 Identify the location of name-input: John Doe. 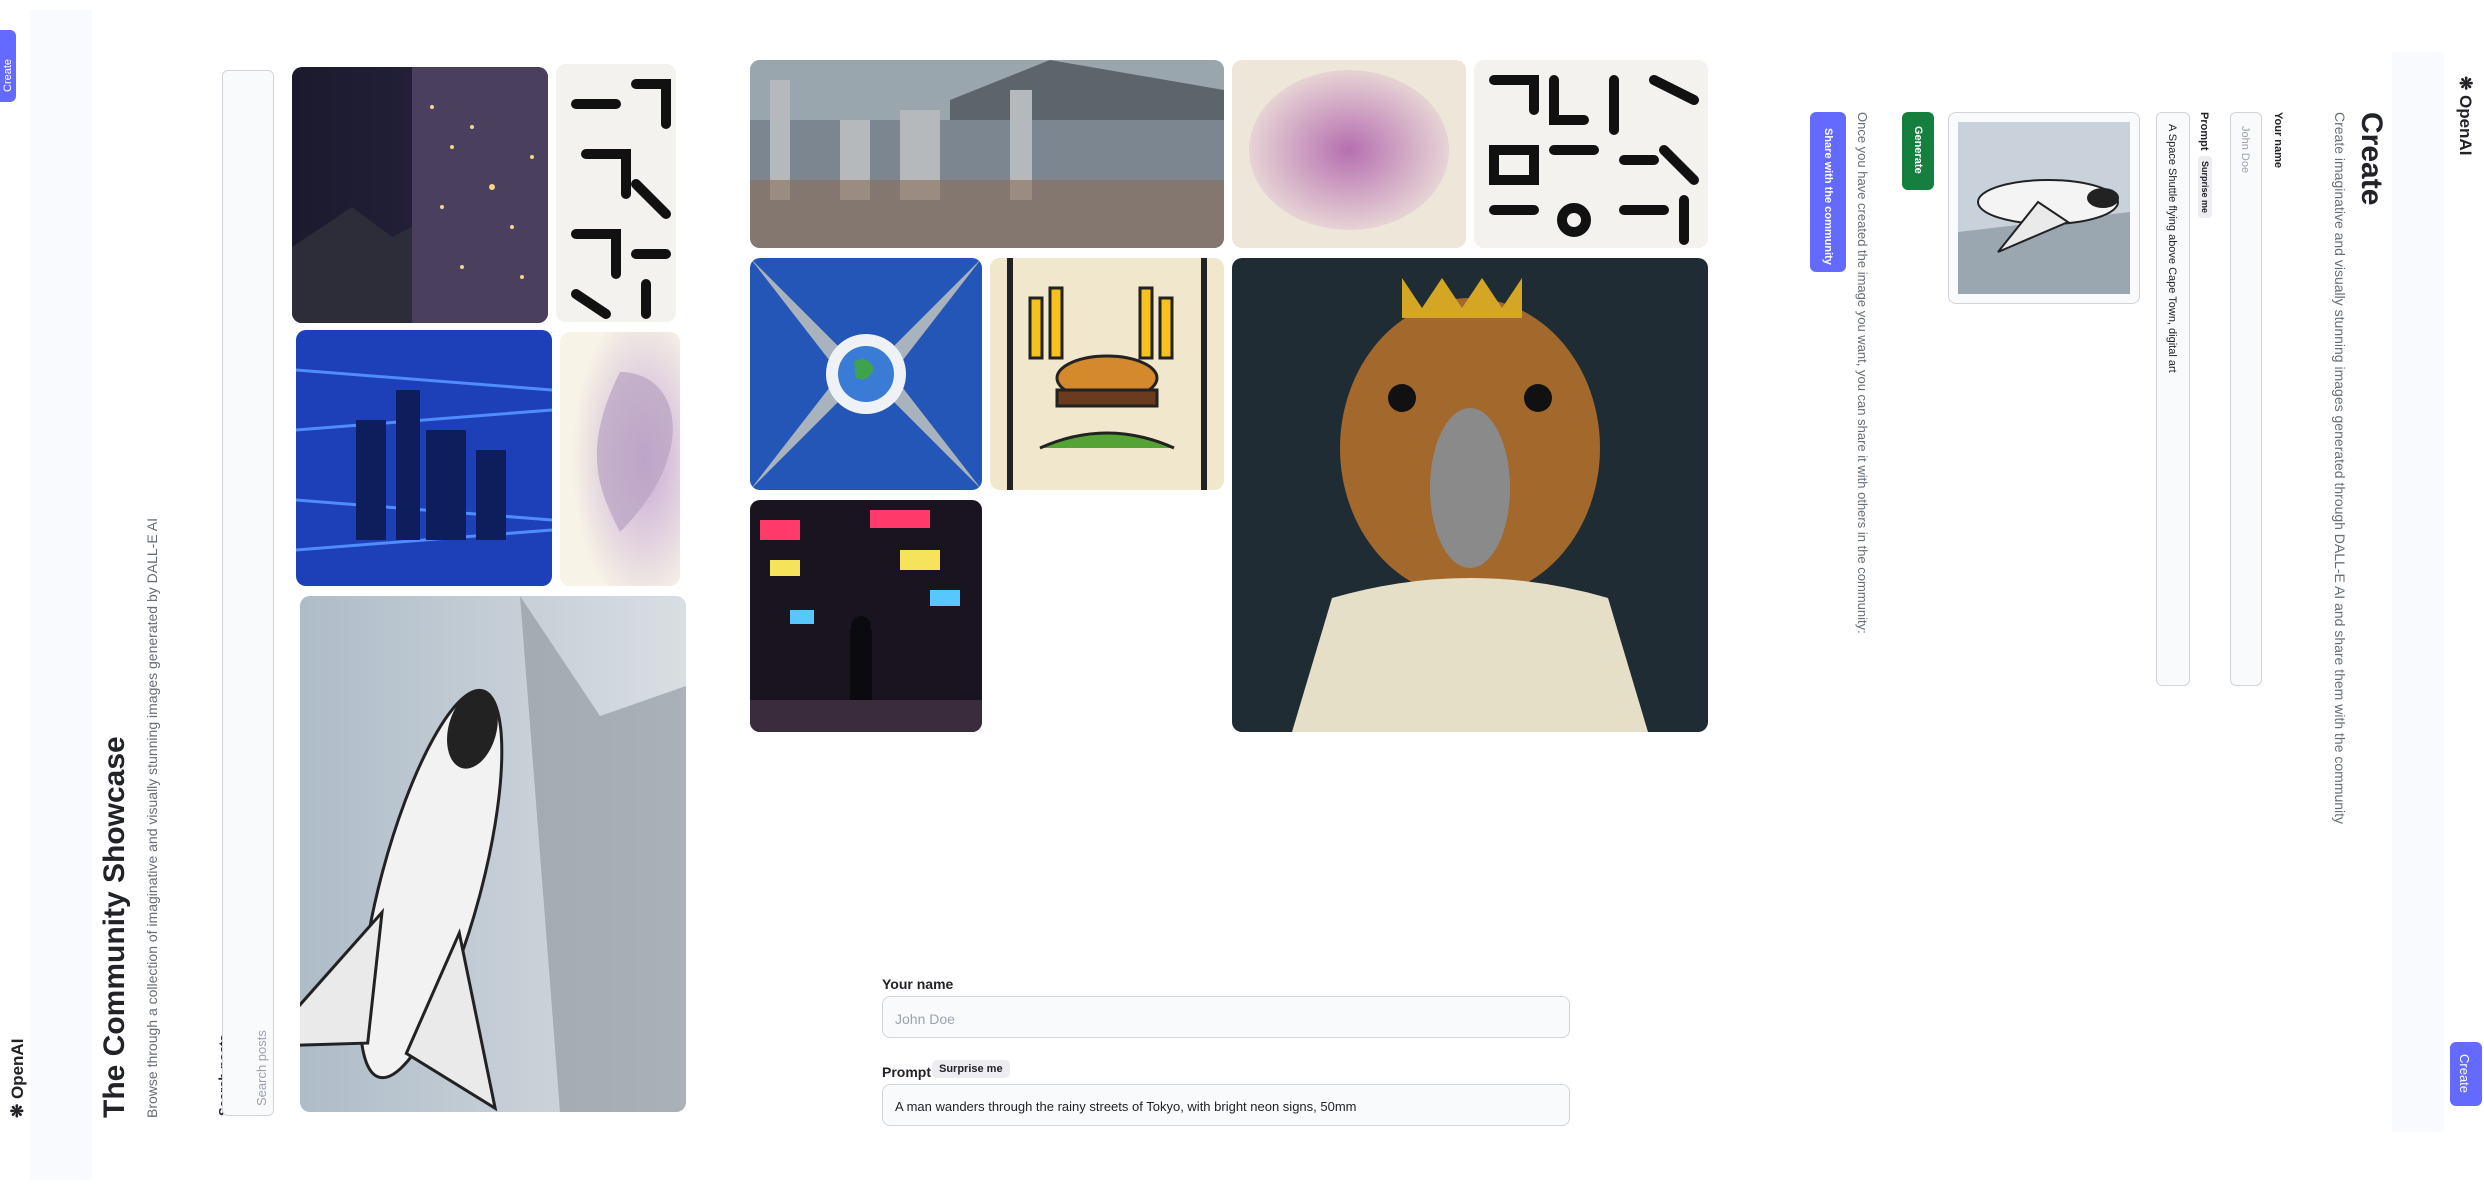
(1226, 1017).